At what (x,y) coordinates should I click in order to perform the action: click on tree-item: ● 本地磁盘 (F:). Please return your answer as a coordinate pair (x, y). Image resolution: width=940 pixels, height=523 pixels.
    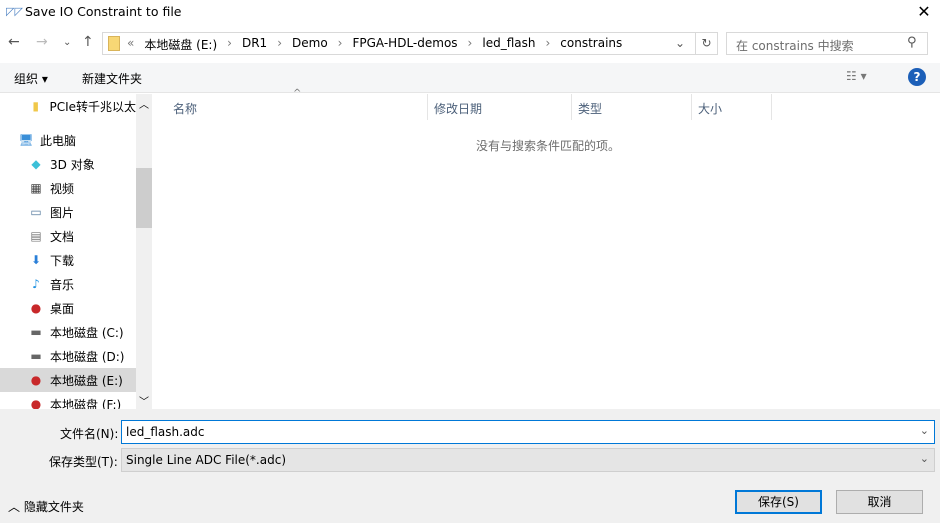
    Looking at the image, I should click on (68, 400).